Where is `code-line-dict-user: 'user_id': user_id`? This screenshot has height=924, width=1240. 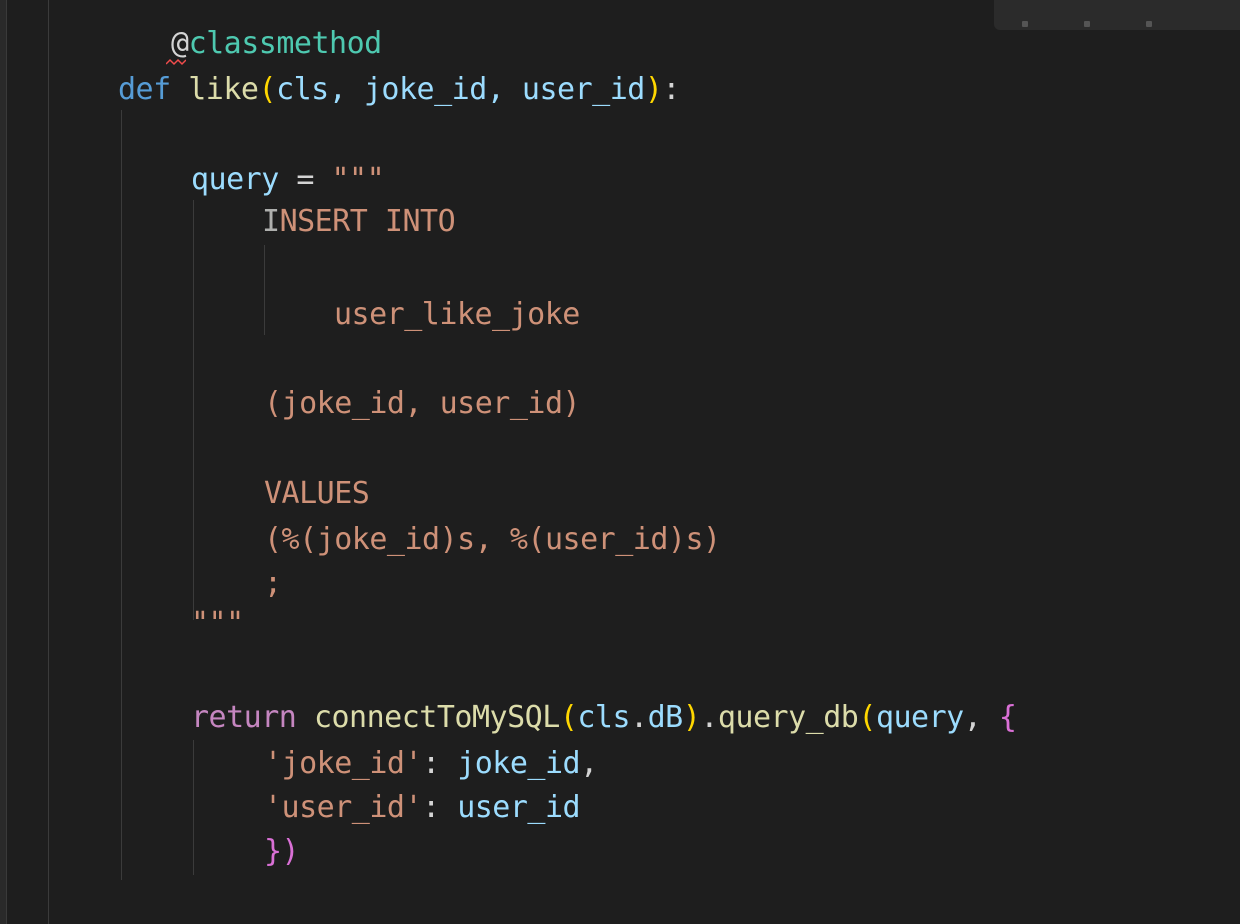 code-line-dict-user: 'user_id': user_id is located at coordinates (422, 808).